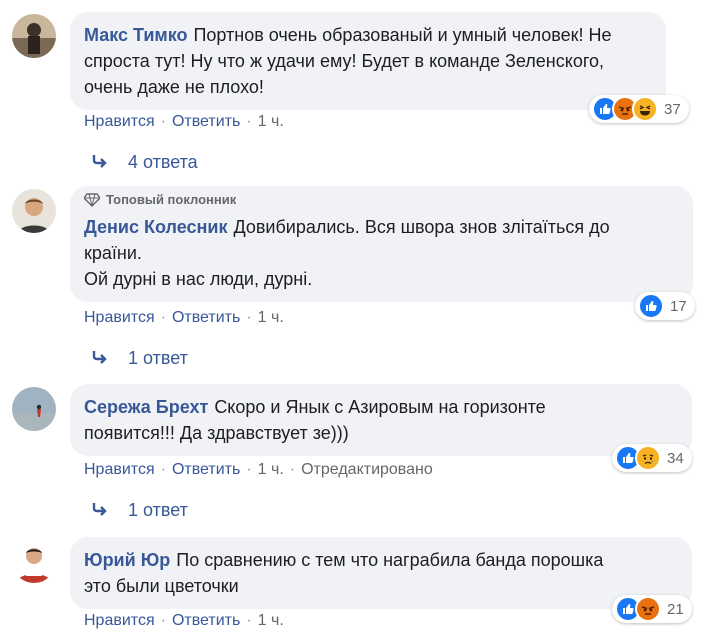  I want to click on comment-author: Денис Колесник, so click(155, 227).